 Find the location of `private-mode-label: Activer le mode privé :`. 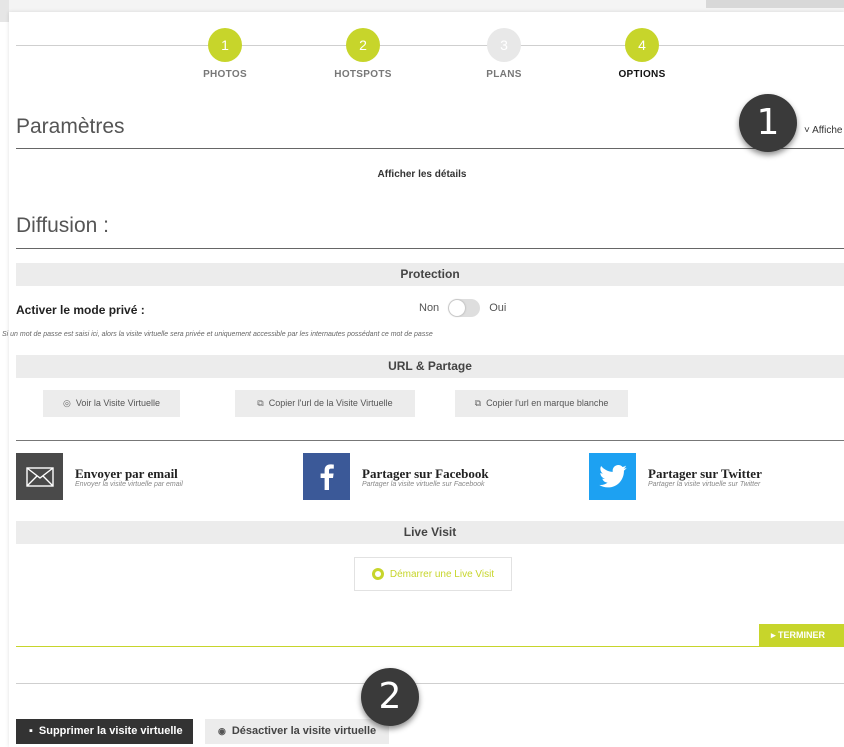

private-mode-label: Activer le mode privé : is located at coordinates (80, 310).